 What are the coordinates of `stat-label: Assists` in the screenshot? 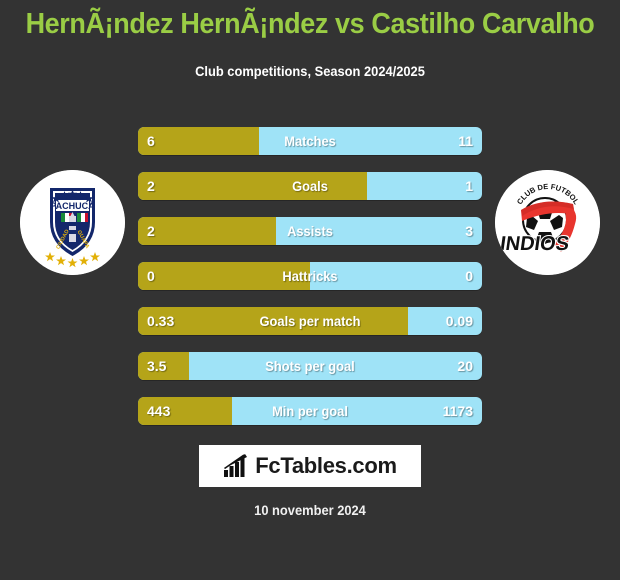 It's located at (310, 231).